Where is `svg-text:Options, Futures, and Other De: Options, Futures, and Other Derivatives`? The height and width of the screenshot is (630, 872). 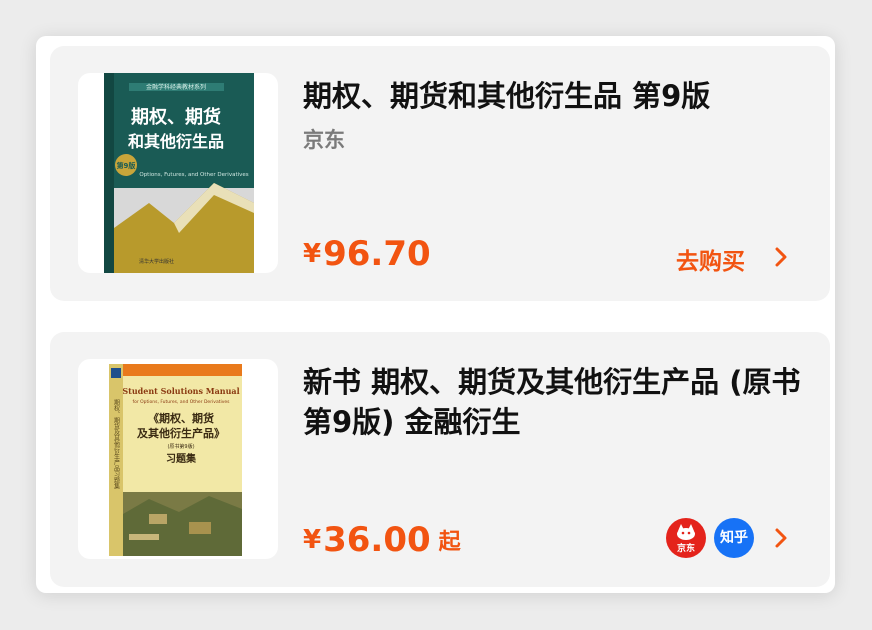
svg-text:Options, Futures, and Other De: Options, Futures, and Other Derivatives is located at coordinates (193, 175).